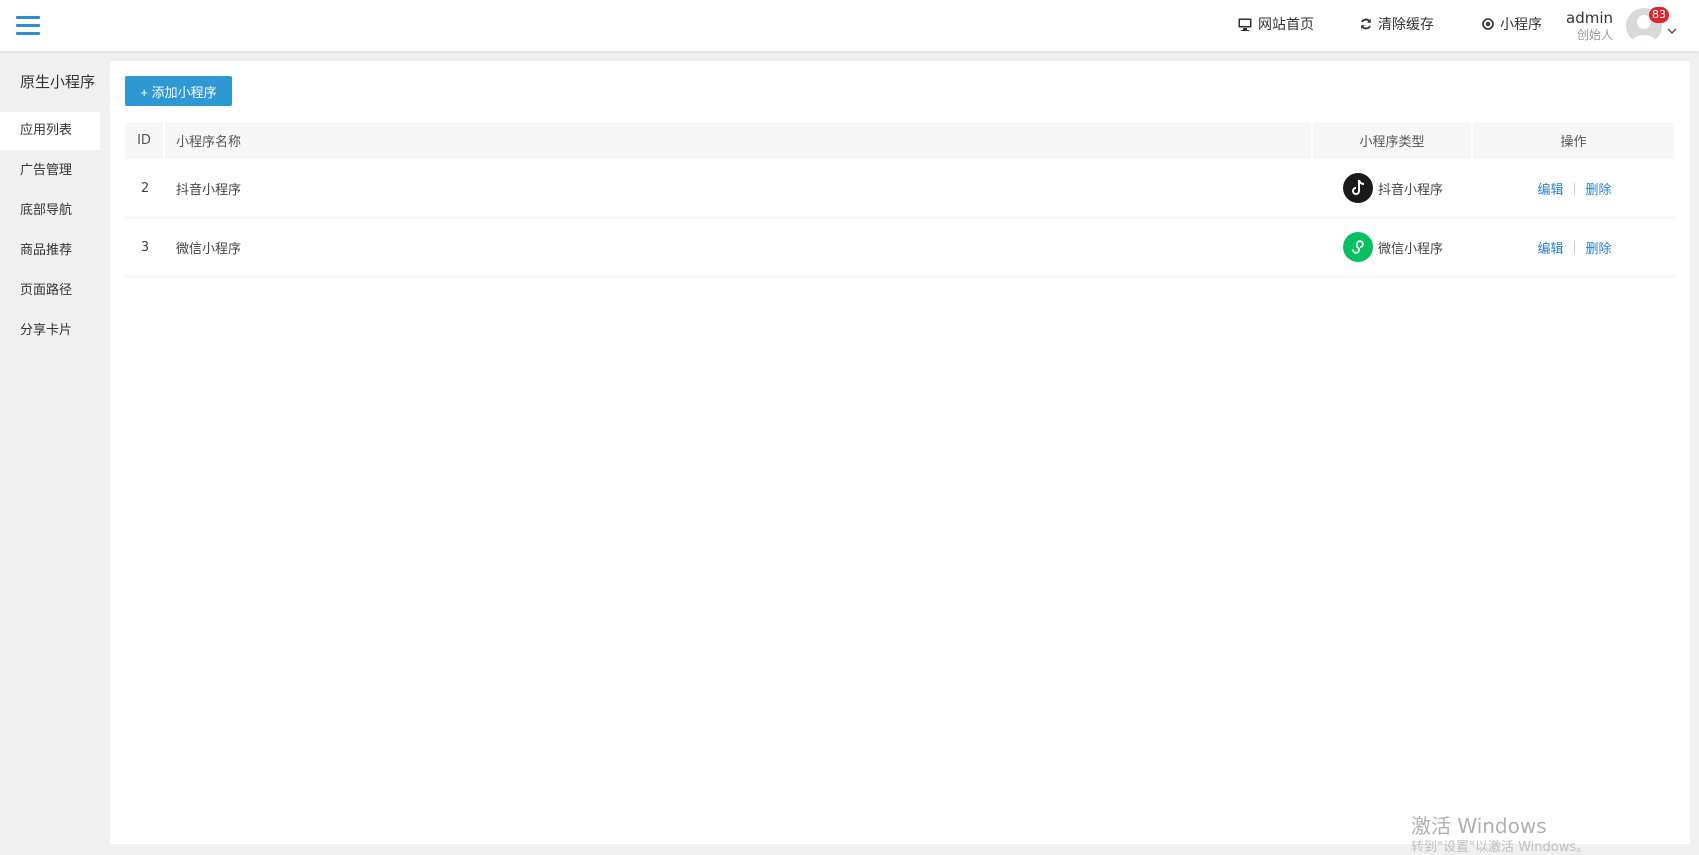 The image size is (1699, 855). I want to click on nav-site-home-label: 网站首页, so click(1286, 25).